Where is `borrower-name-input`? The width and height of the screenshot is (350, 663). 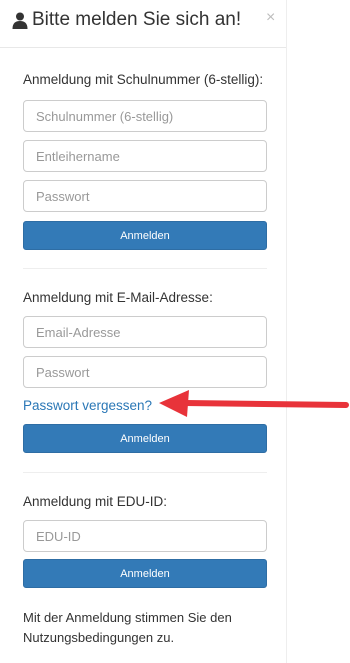 borrower-name-input is located at coordinates (145, 156).